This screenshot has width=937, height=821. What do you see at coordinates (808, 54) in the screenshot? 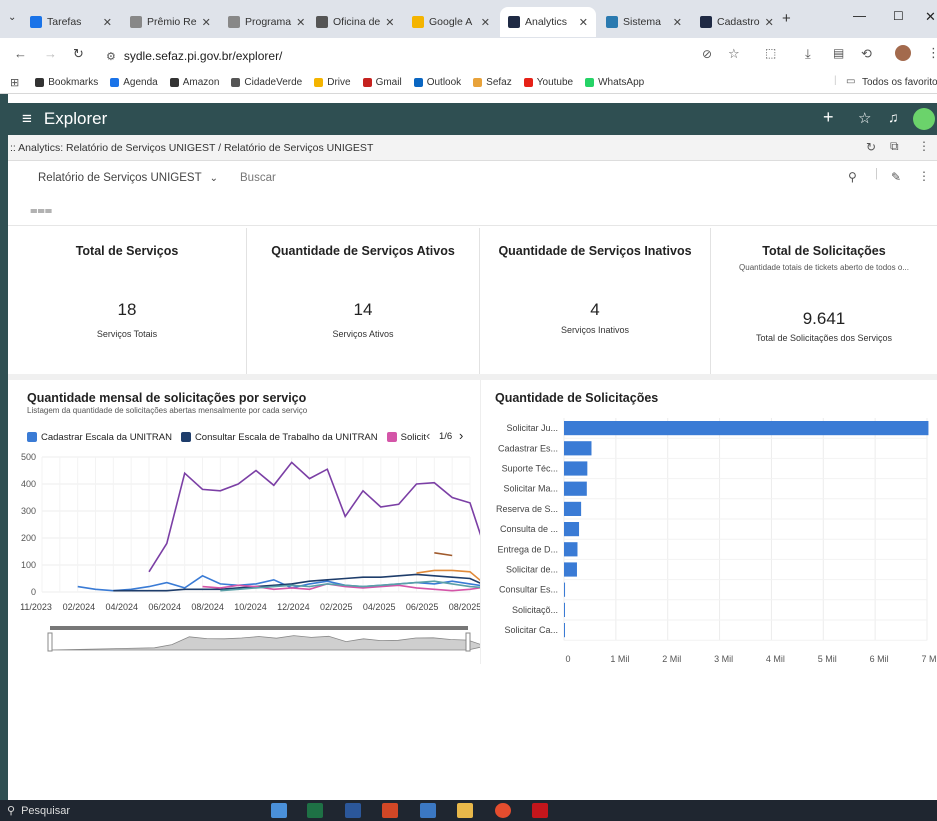
I see `download-icon: ⤓` at bounding box center [808, 54].